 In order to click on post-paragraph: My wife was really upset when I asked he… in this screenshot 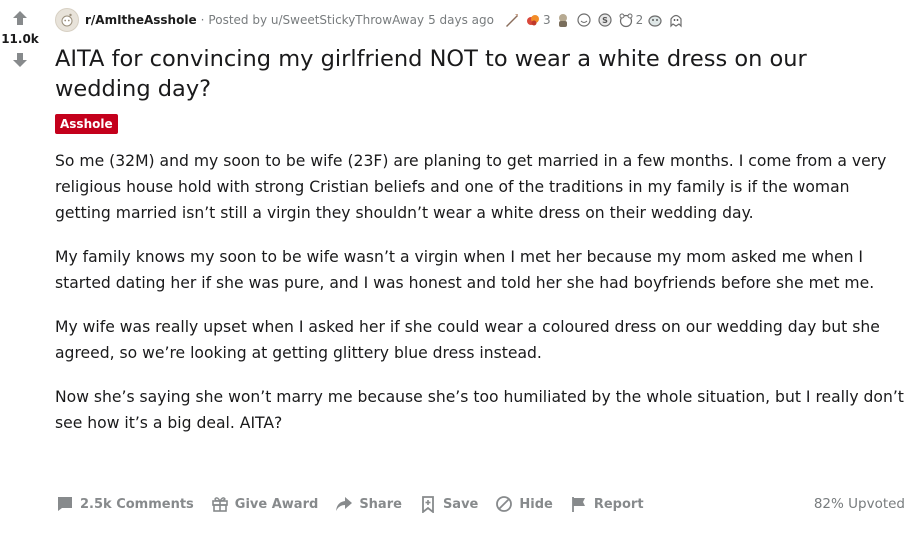, I will do `click(467, 340)`.